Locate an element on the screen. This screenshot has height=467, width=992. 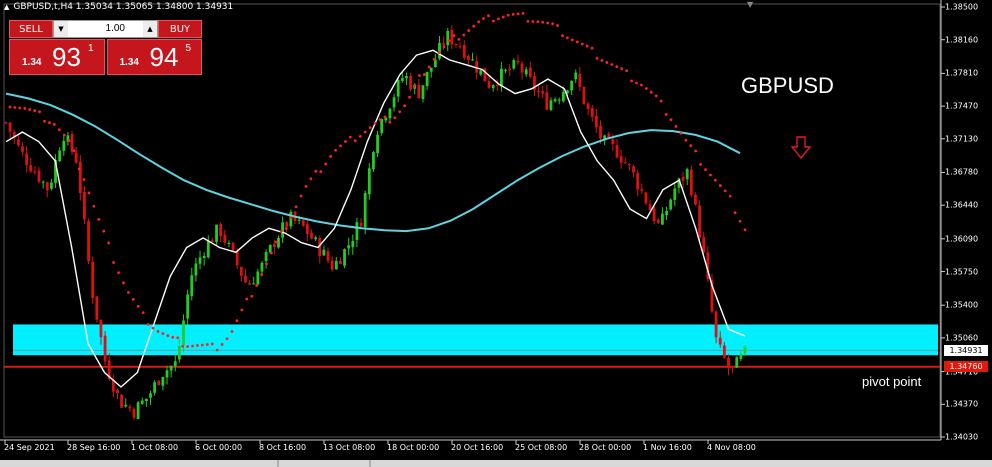
price-tick-label: 1.36440 is located at coordinates (962, 205).